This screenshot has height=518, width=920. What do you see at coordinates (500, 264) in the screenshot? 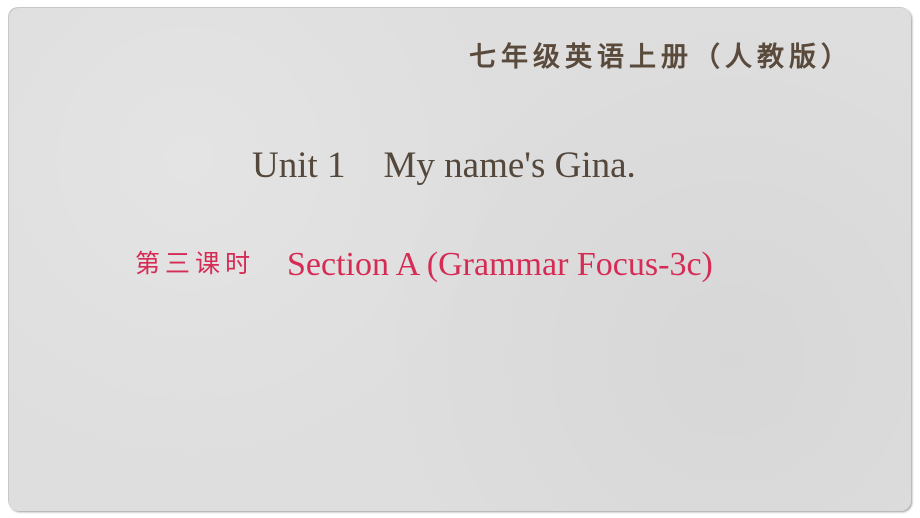
I see `lesson-section: Section A (Grammar Focus-3c)` at bounding box center [500, 264].